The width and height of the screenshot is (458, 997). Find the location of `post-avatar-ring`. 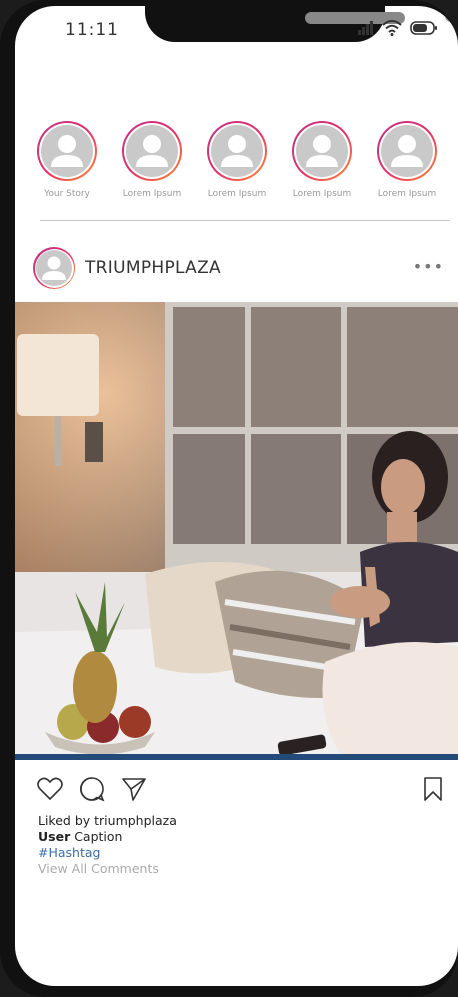

post-avatar-ring is located at coordinates (54, 268).